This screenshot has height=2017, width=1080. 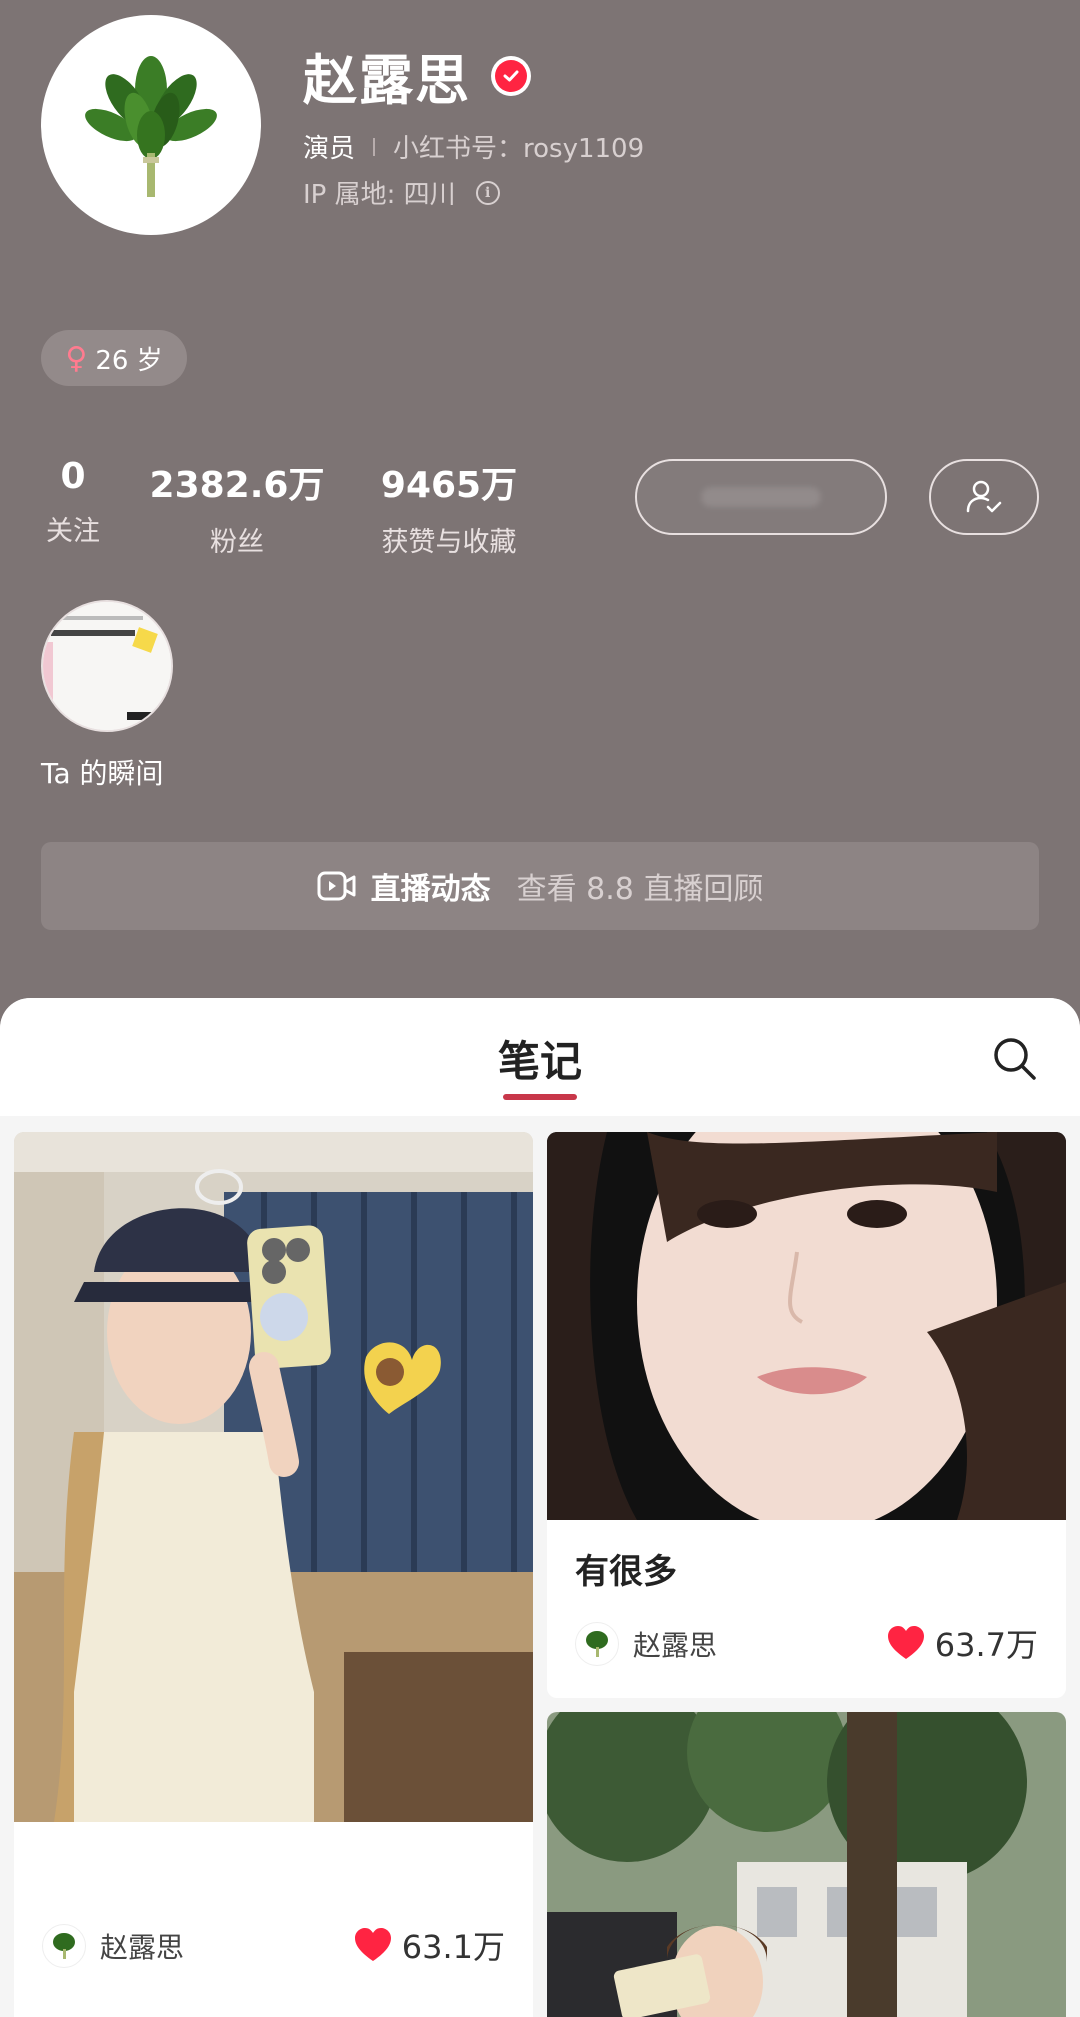 What do you see at coordinates (329, 149) in the screenshot?
I see `profile-role: 演员` at bounding box center [329, 149].